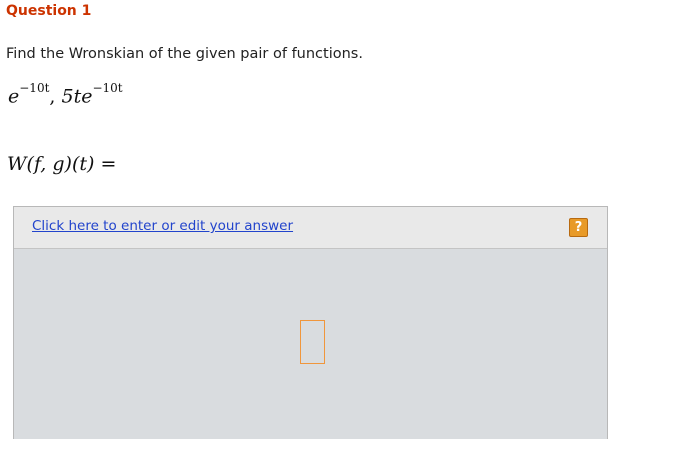 The height and width of the screenshot is (459, 695). Describe the element at coordinates (107, 88) in the screenshot. I see `function-g-exponent: −10t` at that location.